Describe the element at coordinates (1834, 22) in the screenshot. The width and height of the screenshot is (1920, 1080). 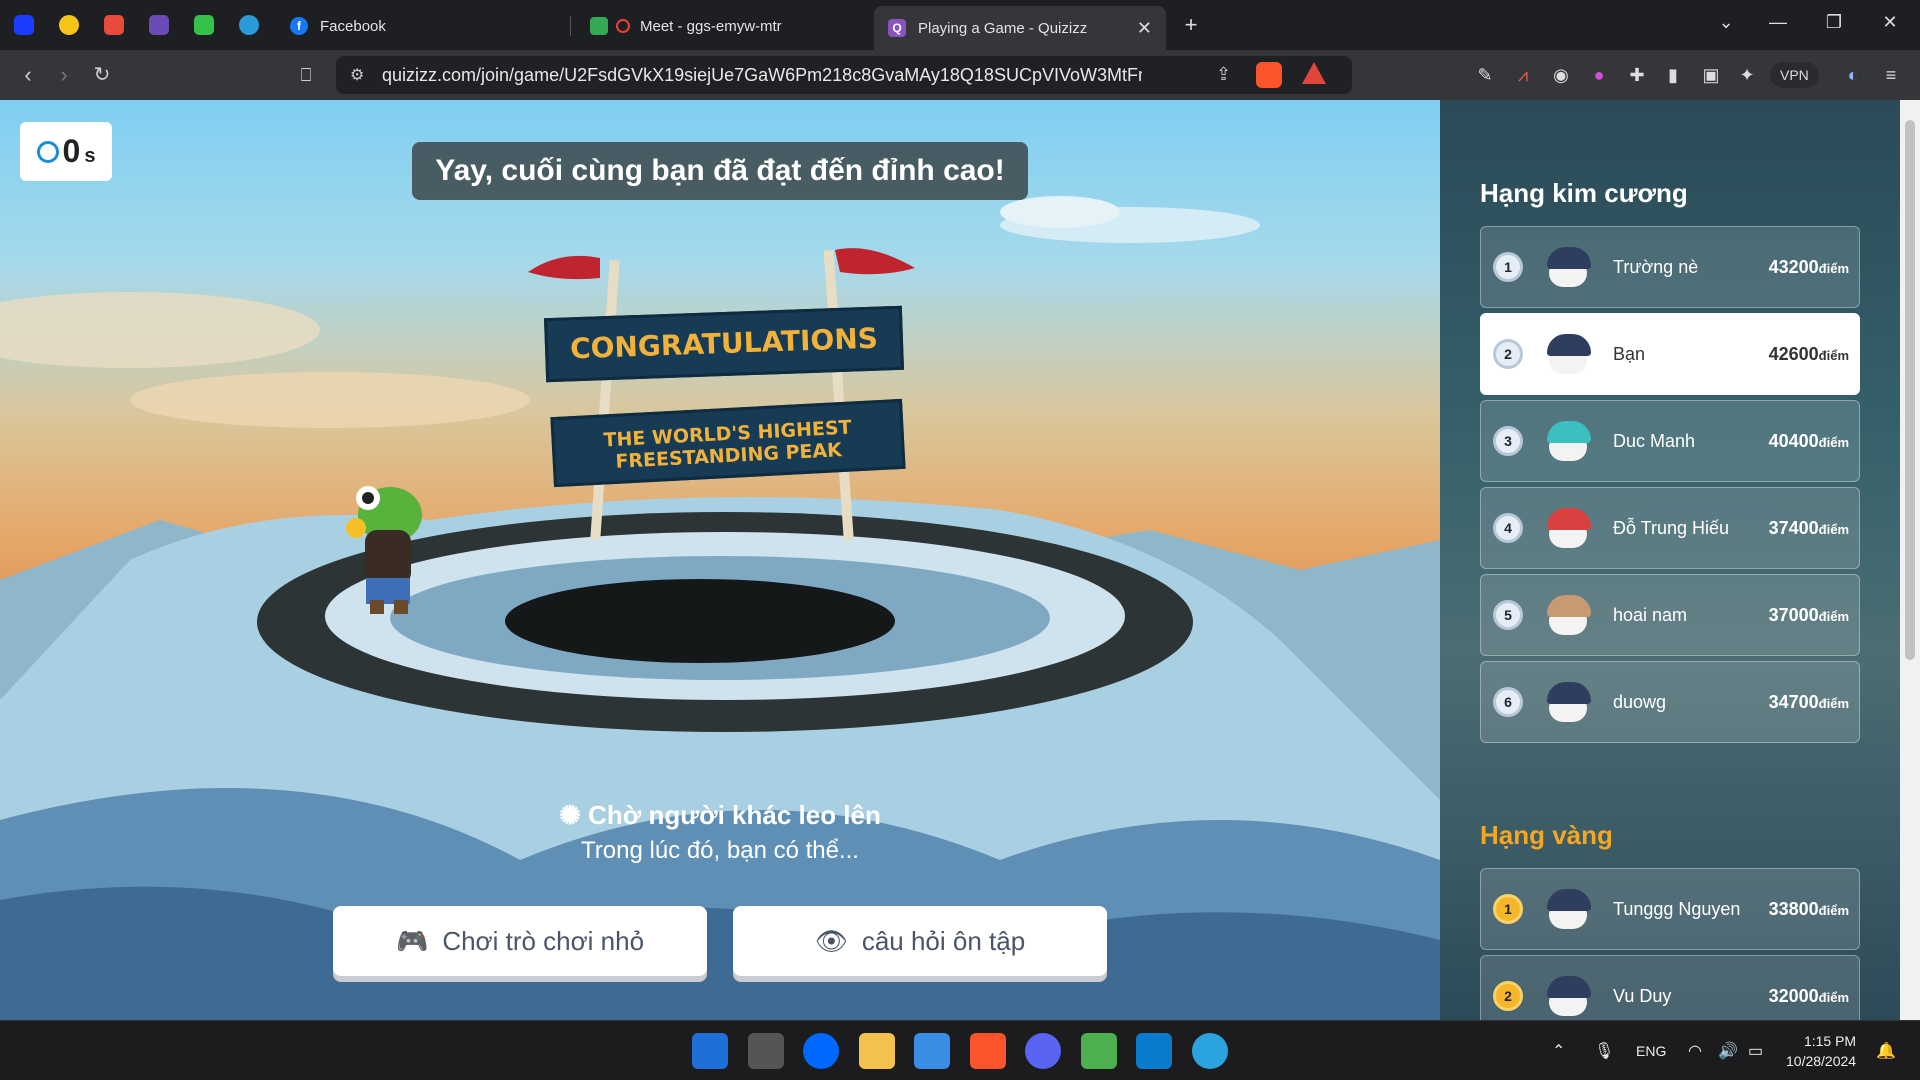
I see `maximize-button: ❐` at that location.